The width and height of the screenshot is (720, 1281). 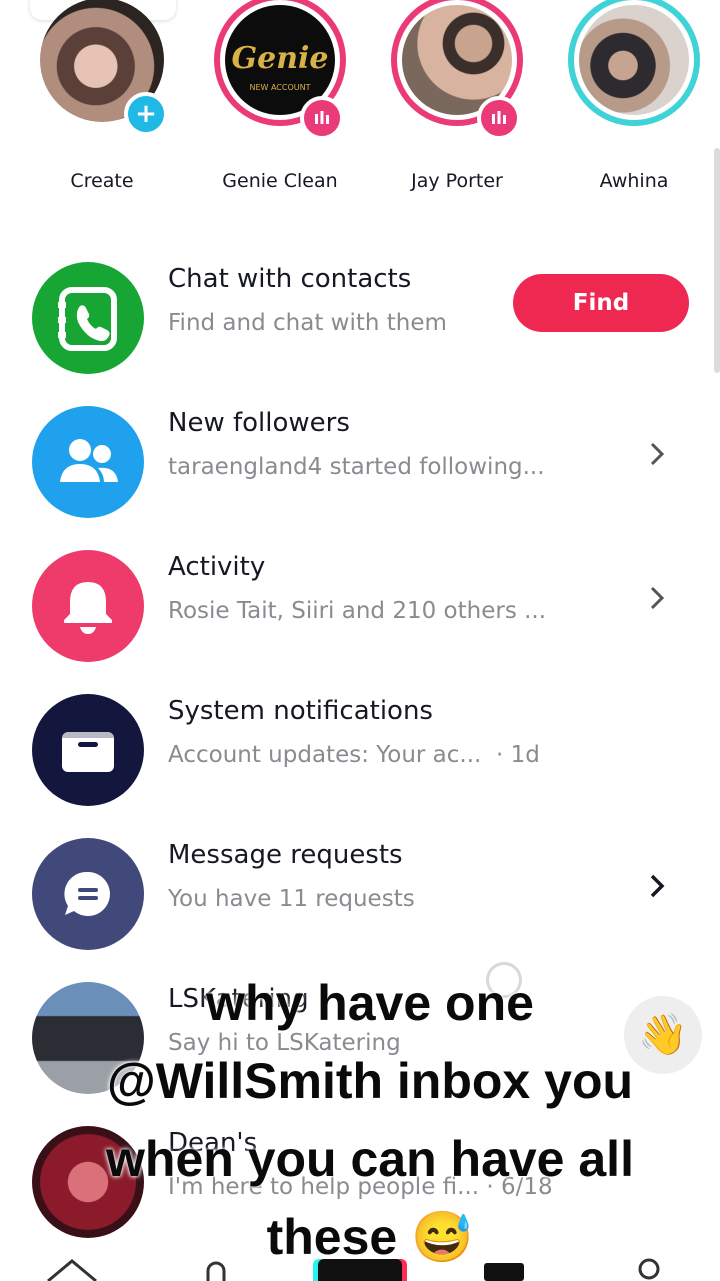 What do you see at coordinates (291, 899) in the screenshot?
I see `row-subtitle: You have 11 requests` at bounding box center [291, 899].